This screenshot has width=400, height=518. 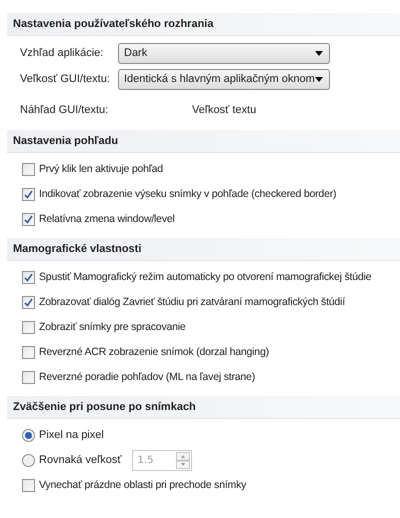 I want to click on dropdown: Identická s hlavným aplikačným oknom, so click(x=224, y=79).